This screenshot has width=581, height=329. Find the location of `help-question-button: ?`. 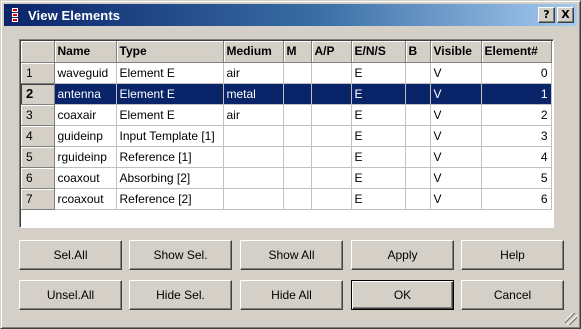

help-question-button: ? is located at coordinates (546, 15).